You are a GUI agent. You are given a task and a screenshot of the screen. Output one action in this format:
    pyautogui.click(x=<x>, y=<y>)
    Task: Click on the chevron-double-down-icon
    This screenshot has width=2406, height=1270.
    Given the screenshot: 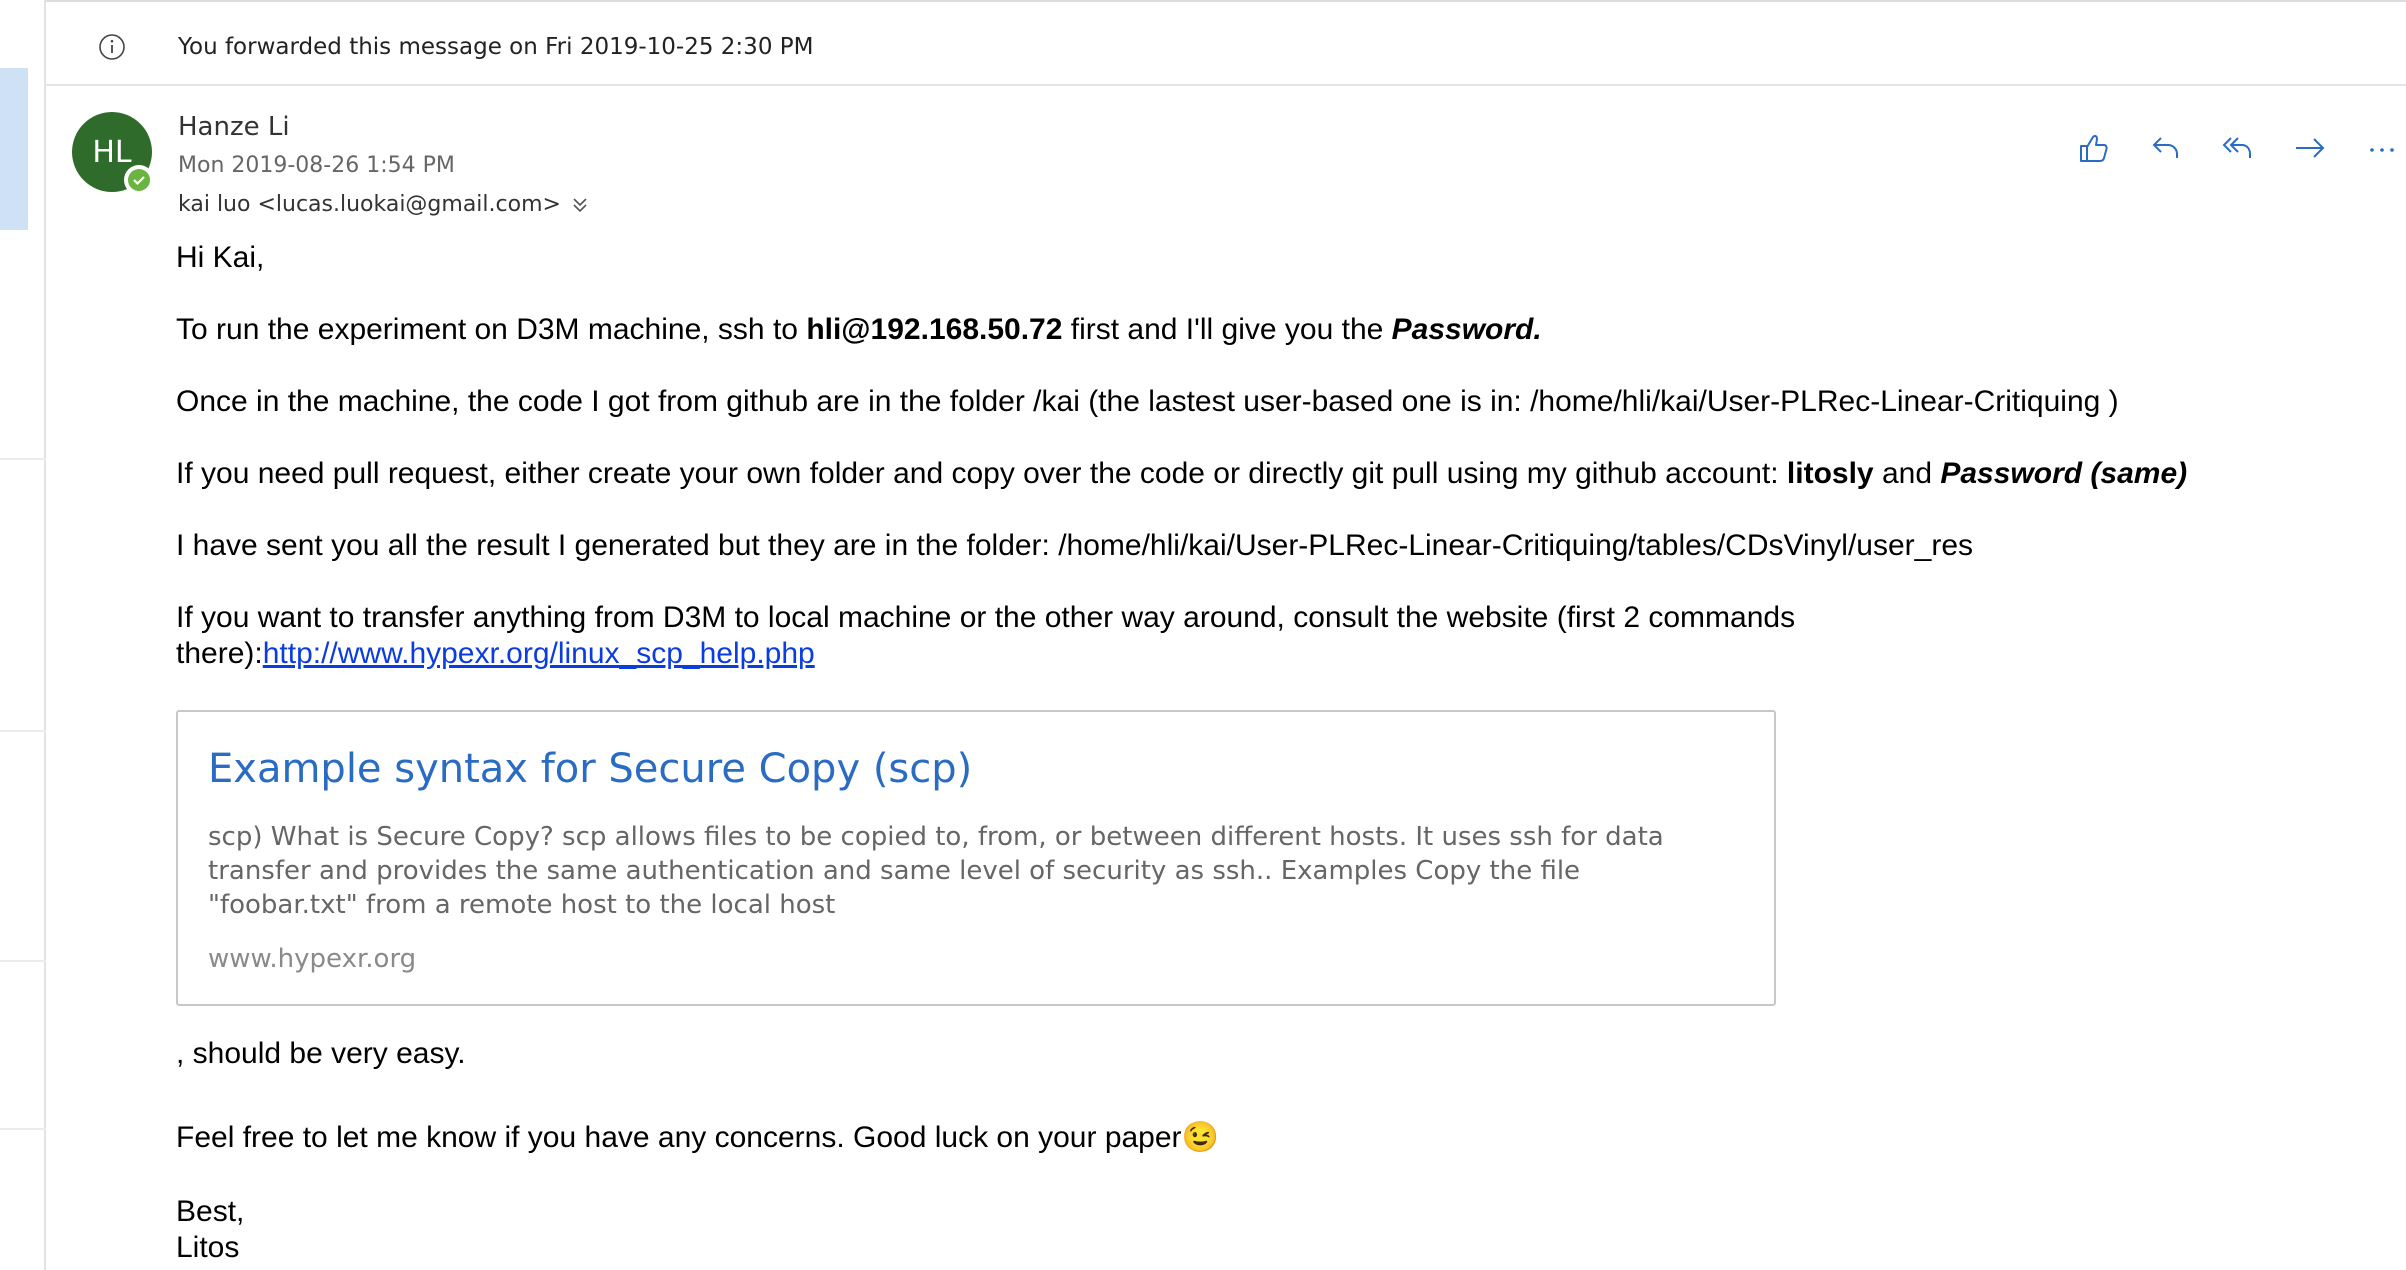 What is the action you would take?
    pyautogui.click(x=580, y=205)
    